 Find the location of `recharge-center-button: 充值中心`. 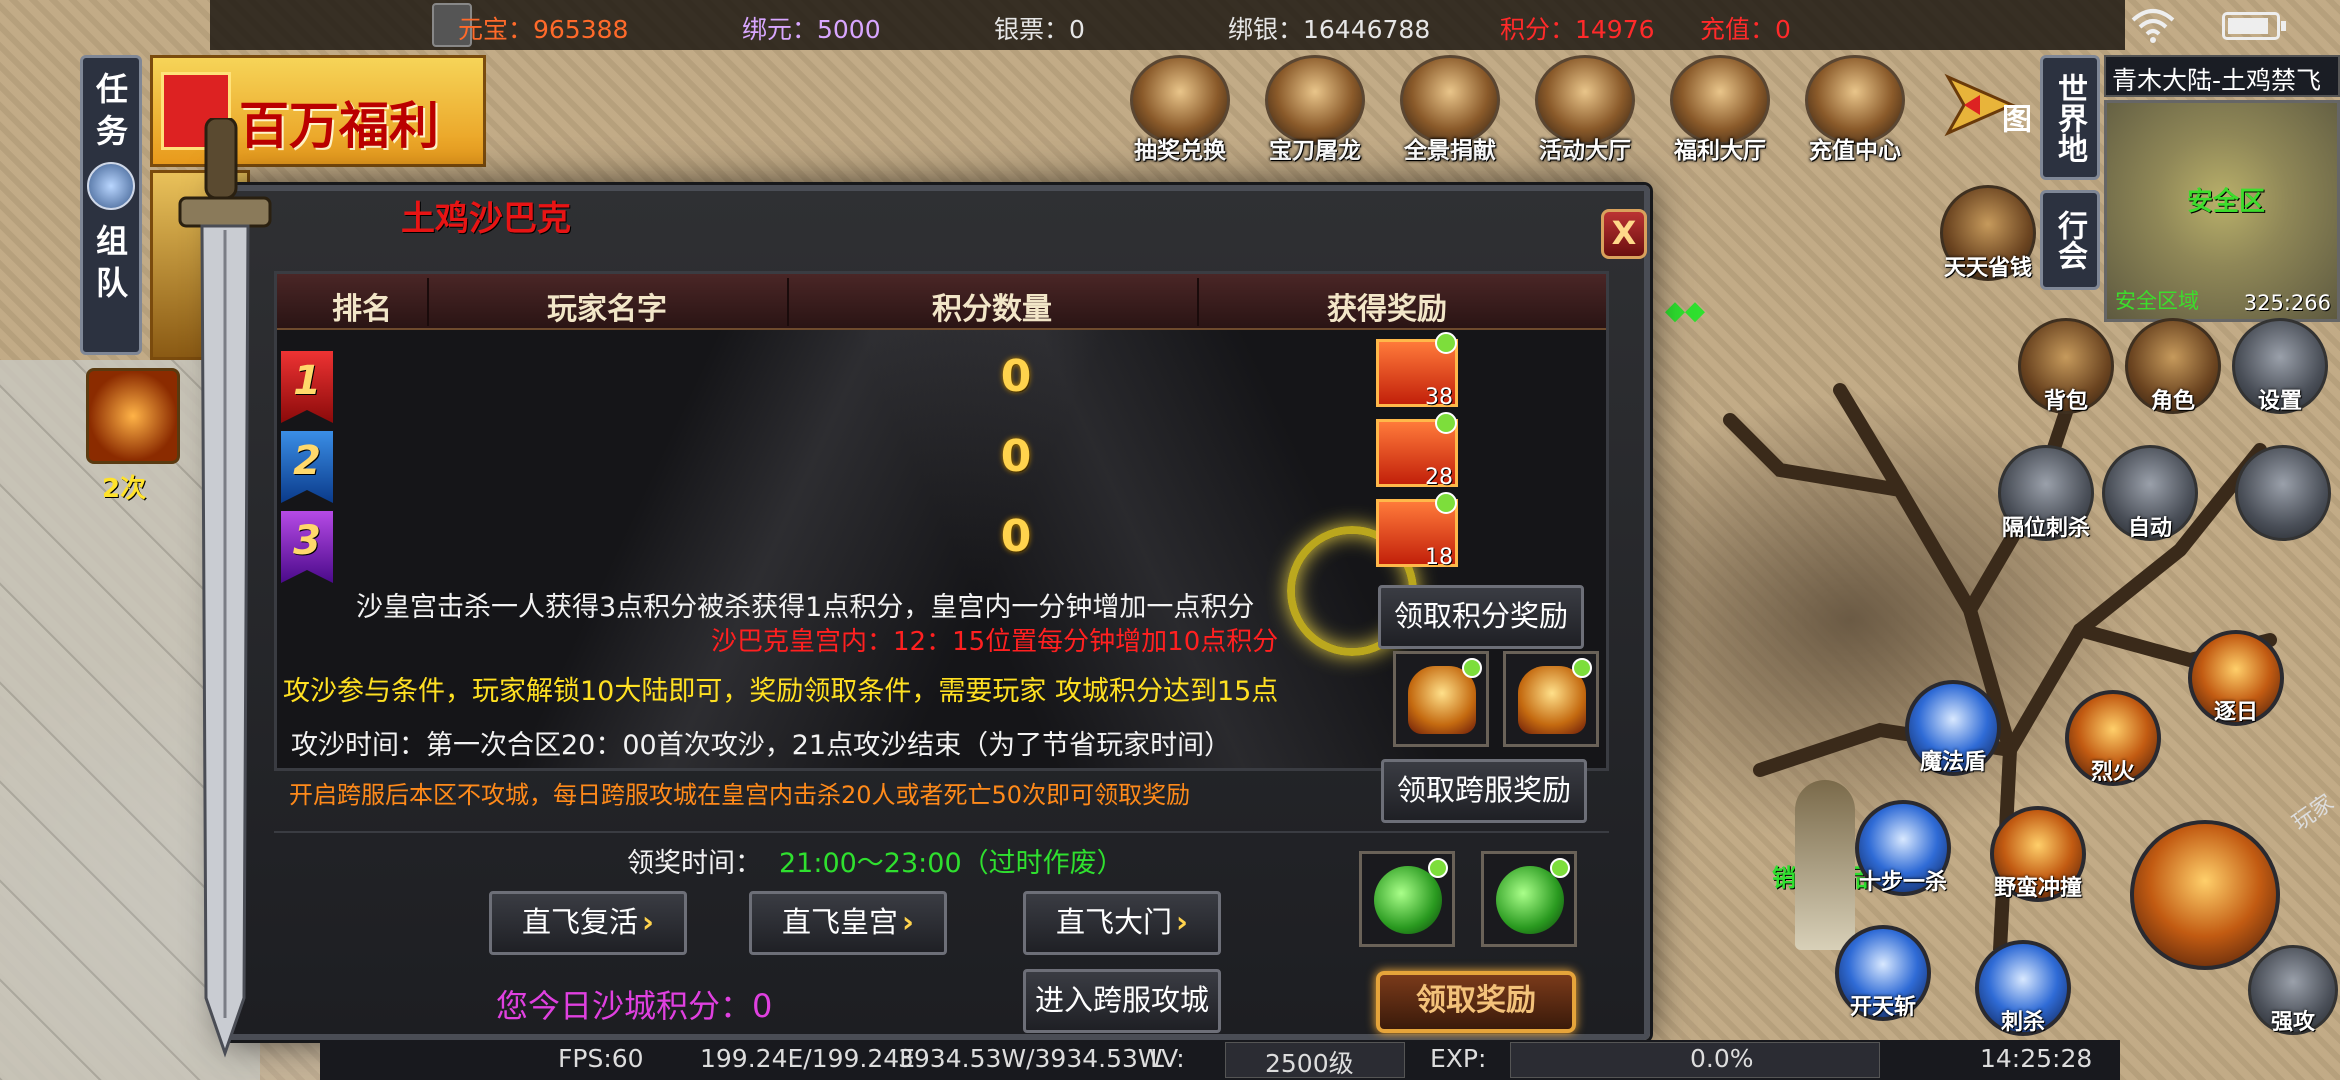

recharge-center-button: 充值中心 is located at coordinates (1855, 110).